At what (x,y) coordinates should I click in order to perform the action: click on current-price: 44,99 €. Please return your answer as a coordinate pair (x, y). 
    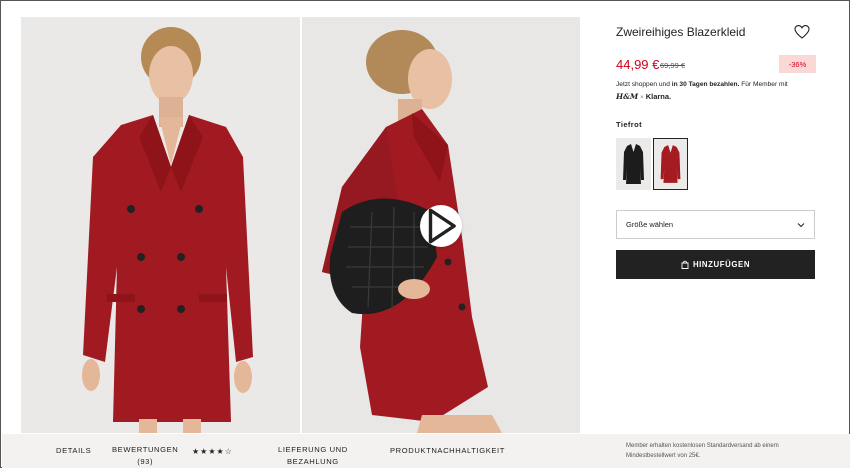
    Looking at the image, I should click on (638, 64).